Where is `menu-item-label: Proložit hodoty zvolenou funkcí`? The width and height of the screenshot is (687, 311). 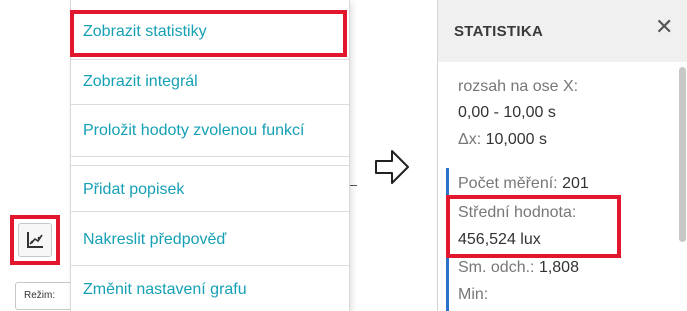
menu-item-label: Proložit hodoty zvolenou funkcí is located at coordinates (194, 130).